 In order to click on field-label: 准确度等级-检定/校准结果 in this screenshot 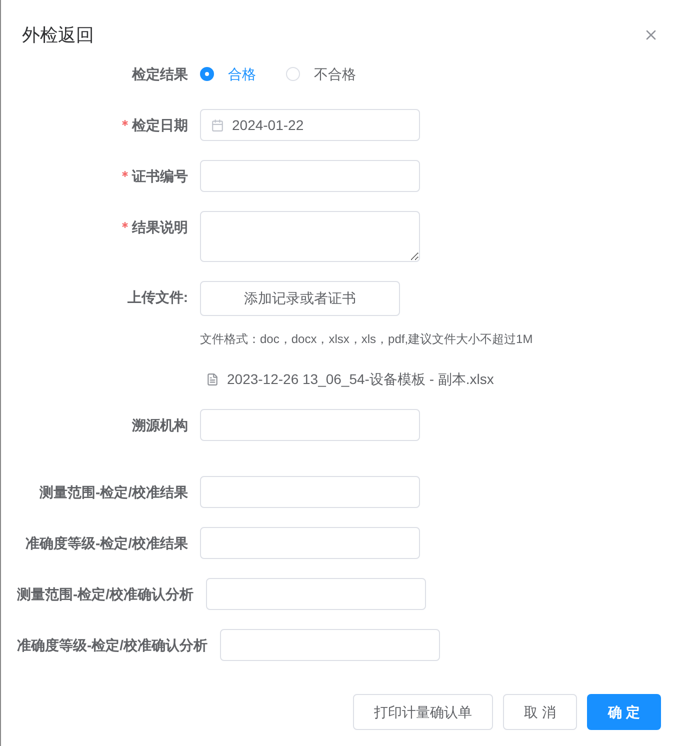, I will do `click(106, 543)`.